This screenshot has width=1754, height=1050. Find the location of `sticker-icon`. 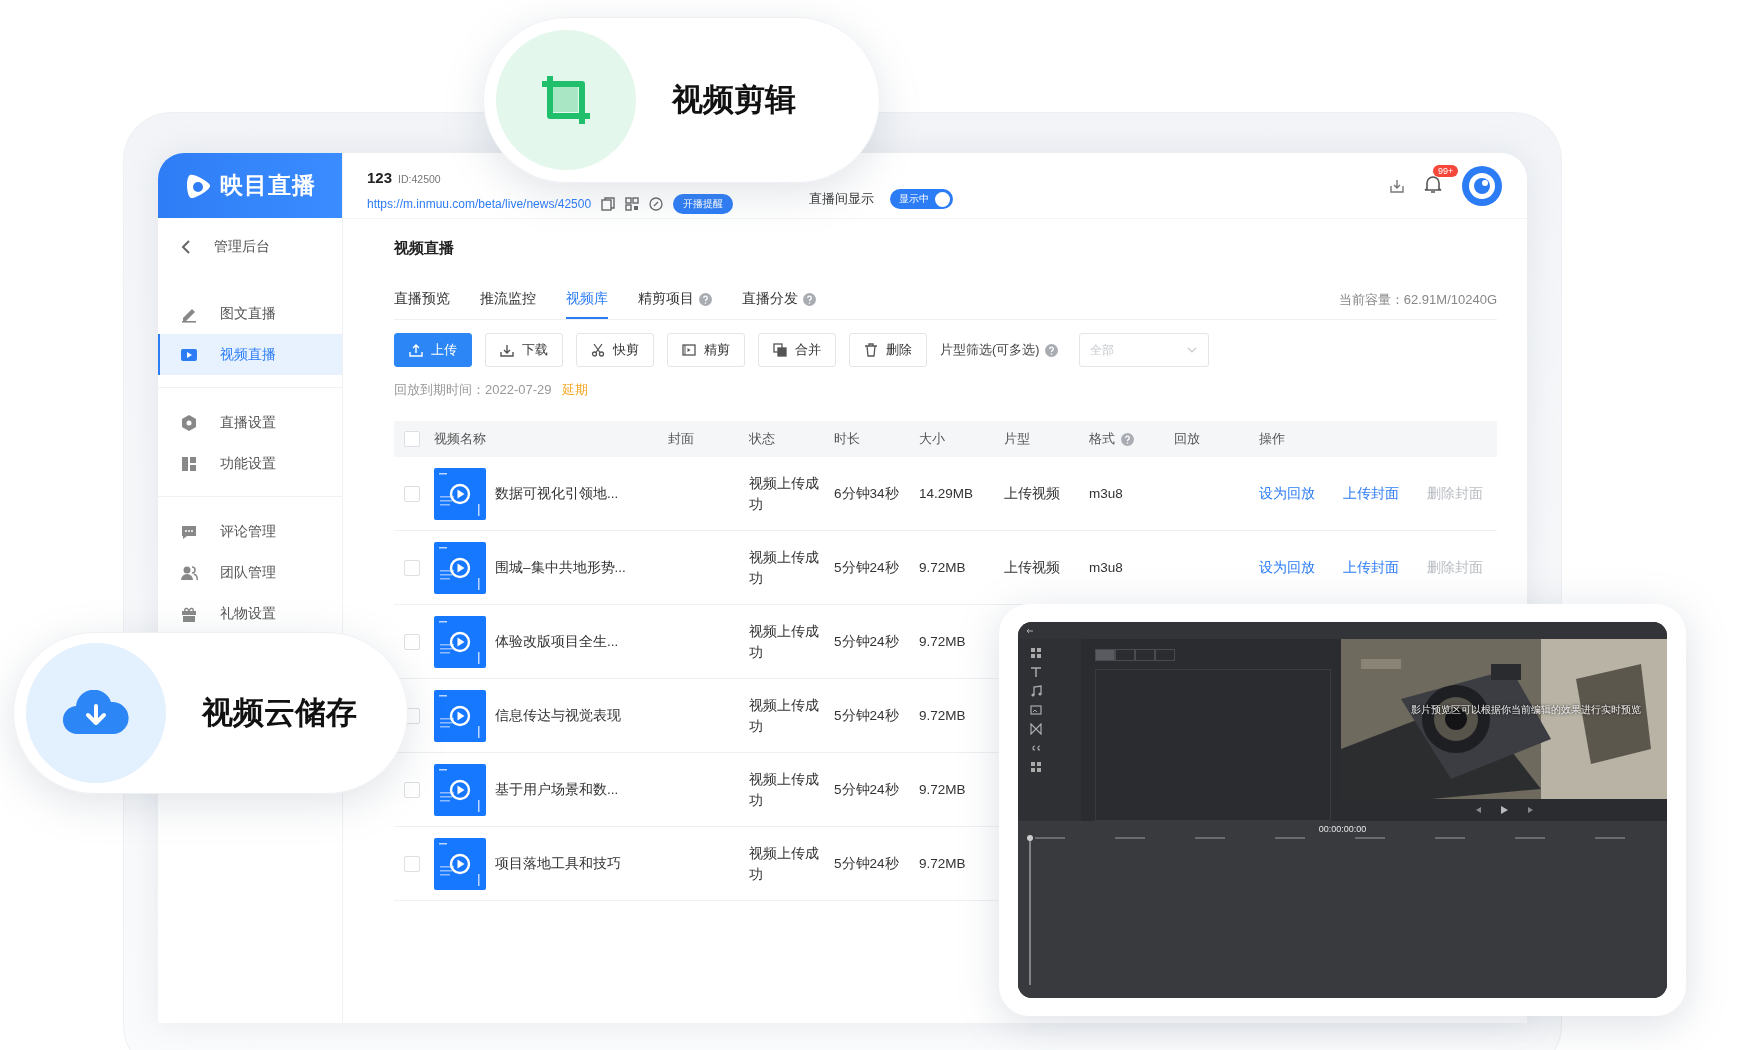

sticker-icon is located at coordinates (1036, 710).